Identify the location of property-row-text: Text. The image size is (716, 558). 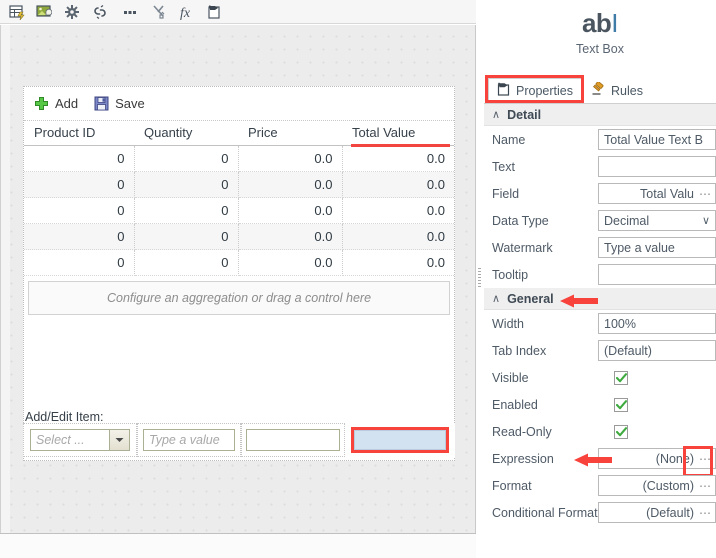
(600, 166).